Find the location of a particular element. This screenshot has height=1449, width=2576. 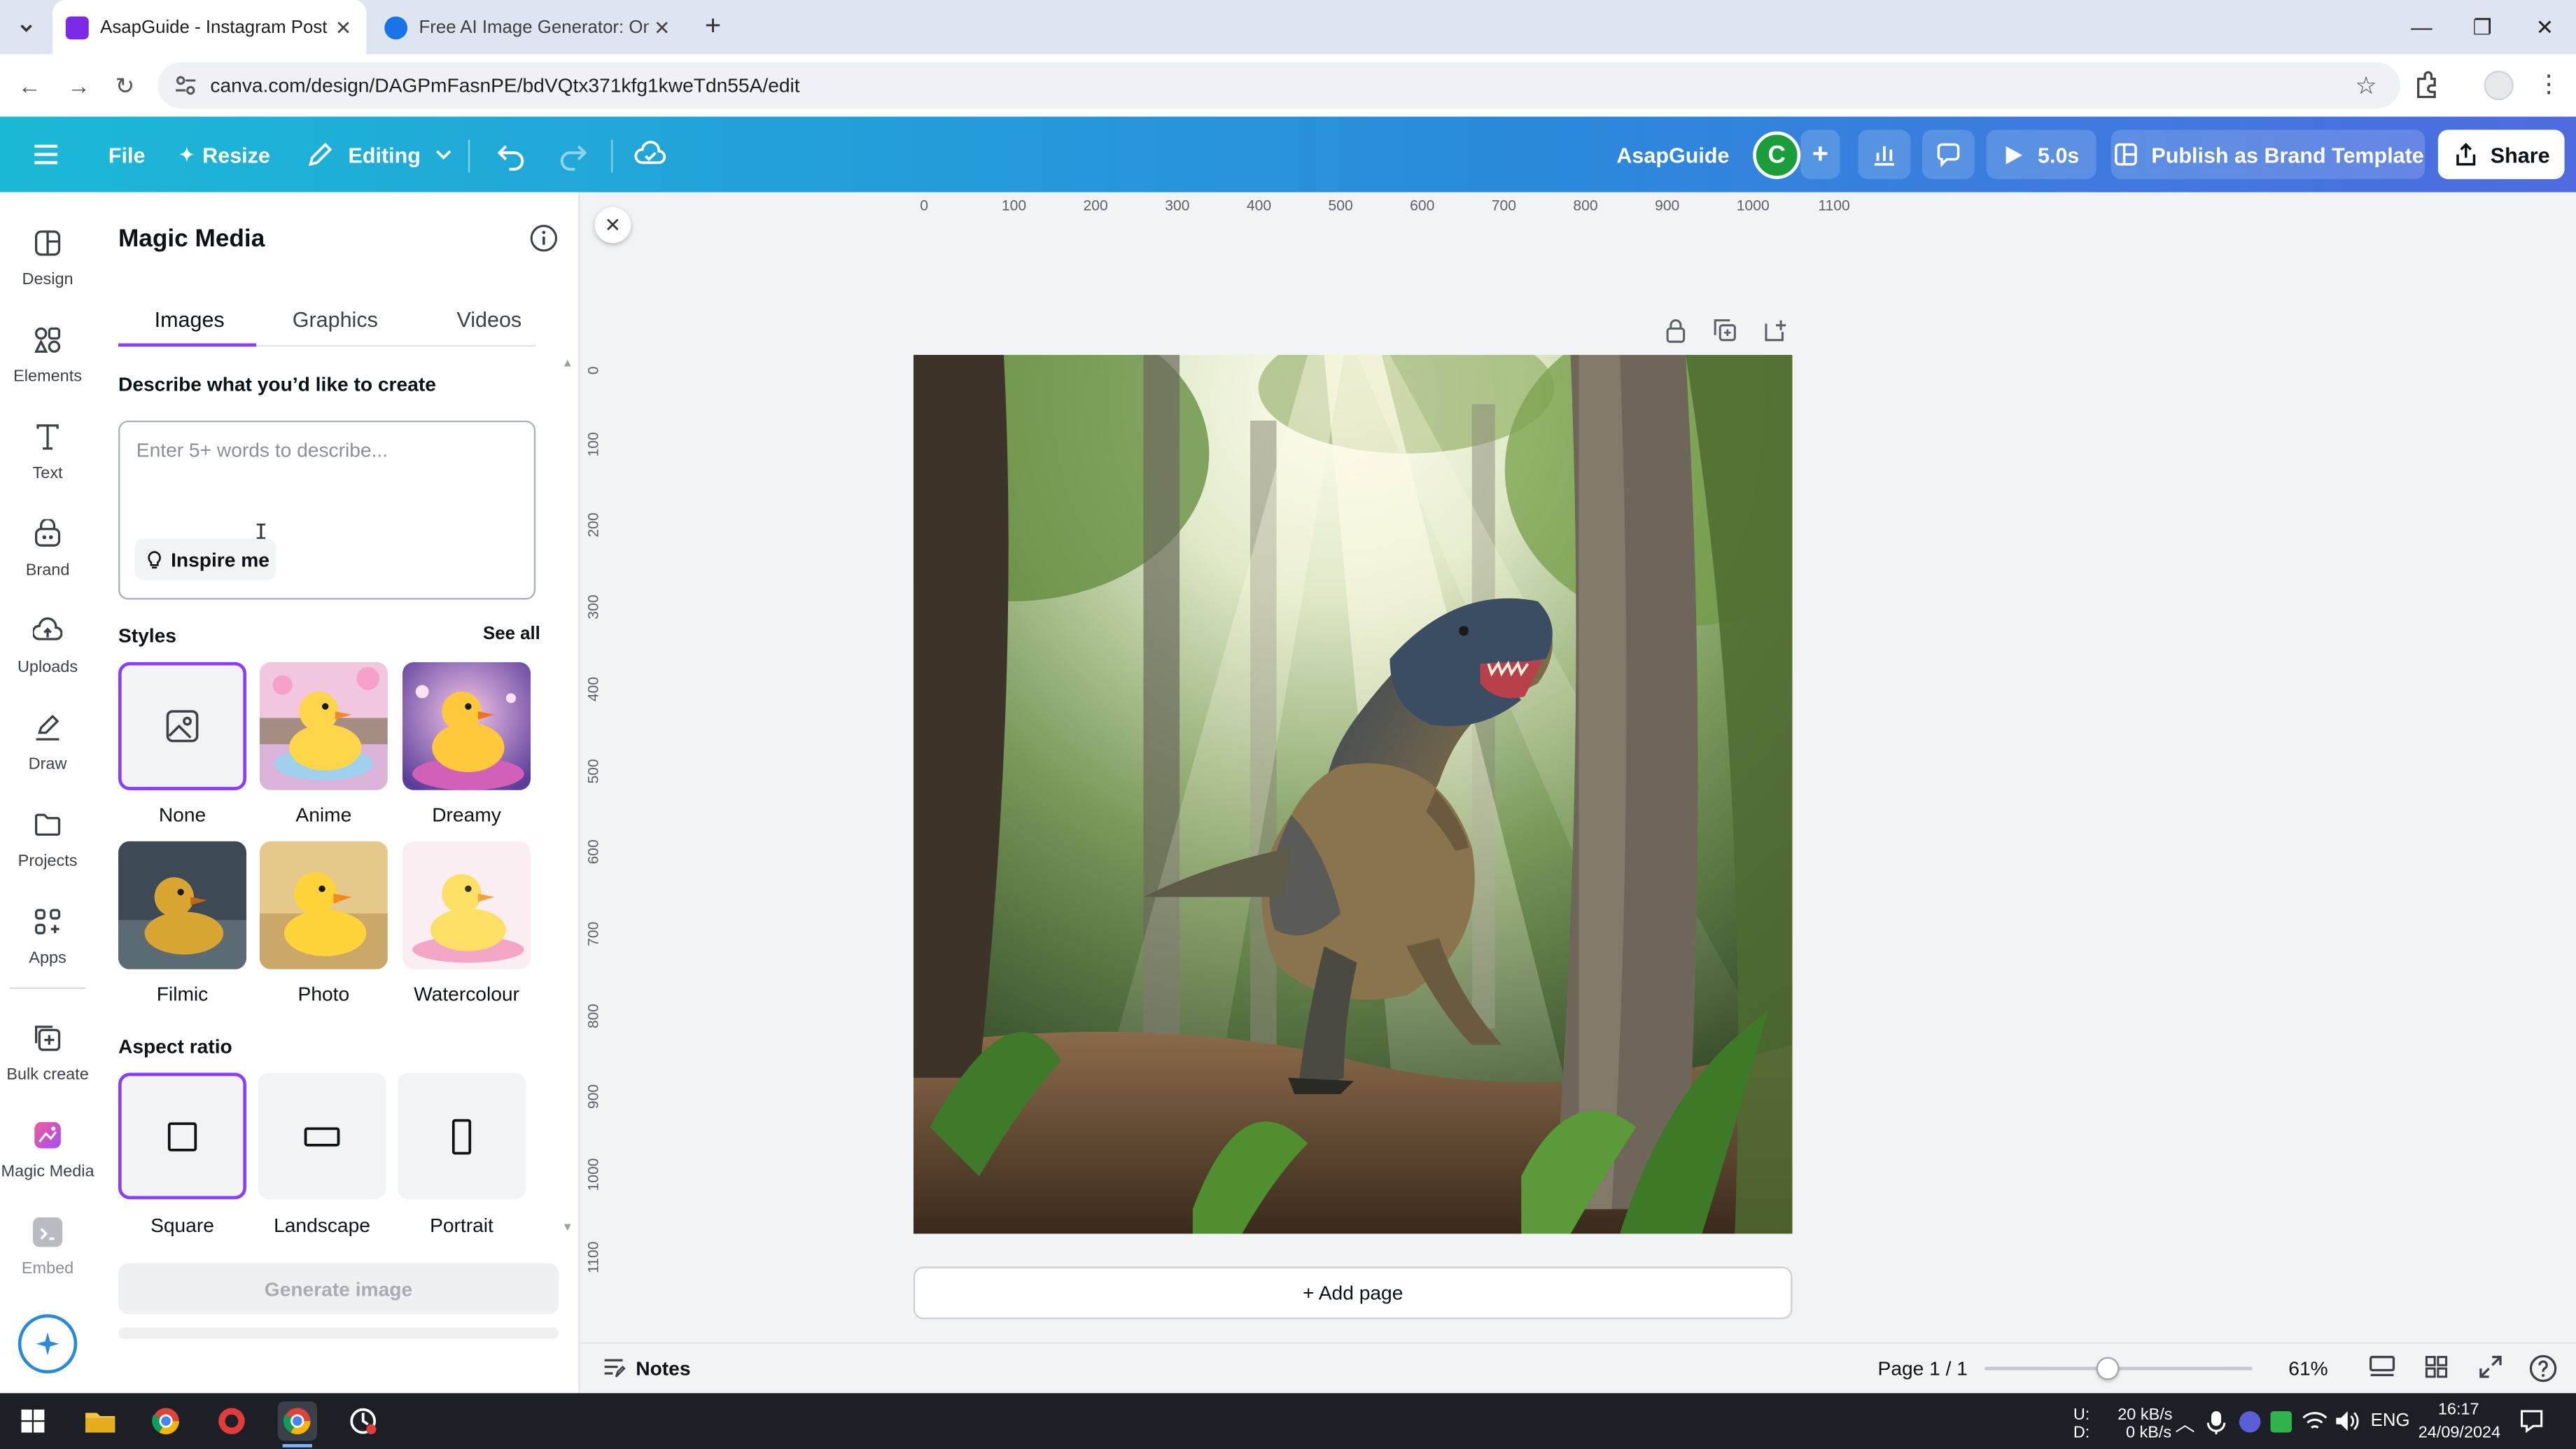

notes-button: Notes is located at coordinates (646, 1367).